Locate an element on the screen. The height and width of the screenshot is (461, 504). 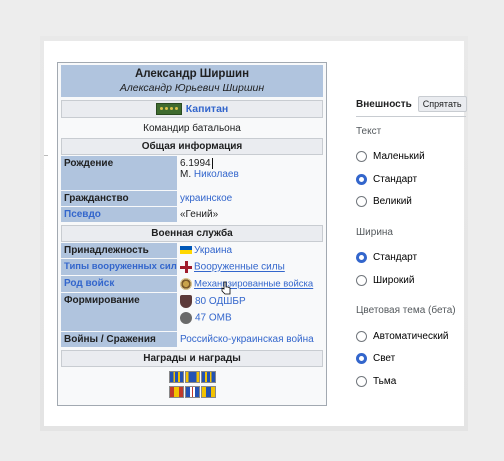
width-option-standard: Стандарт is located at coordinates (386, 257).